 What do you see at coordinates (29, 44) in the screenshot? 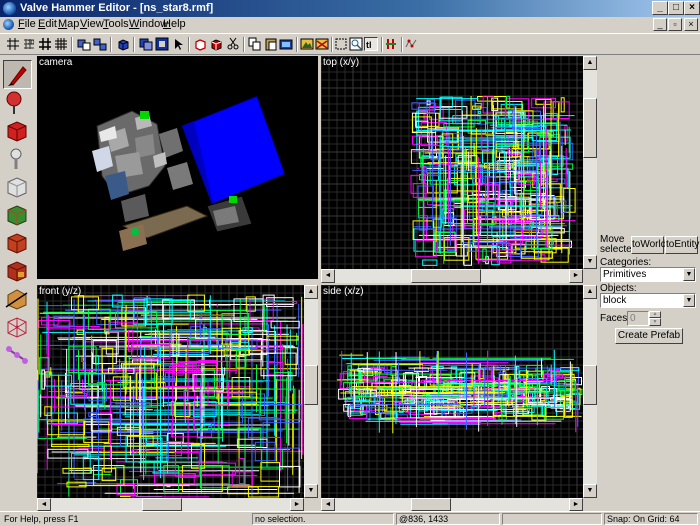
I see `3d-grid-icon: 3D` at bounding box center [29, 44].